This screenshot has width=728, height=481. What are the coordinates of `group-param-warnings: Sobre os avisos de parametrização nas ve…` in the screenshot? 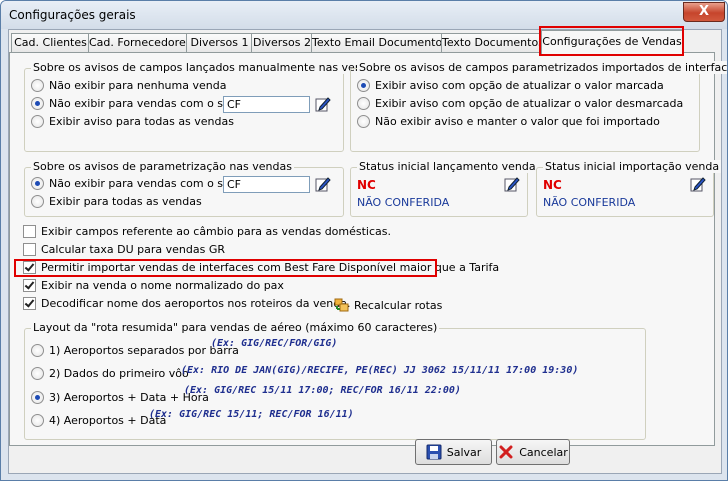 It's located at (184, 188).